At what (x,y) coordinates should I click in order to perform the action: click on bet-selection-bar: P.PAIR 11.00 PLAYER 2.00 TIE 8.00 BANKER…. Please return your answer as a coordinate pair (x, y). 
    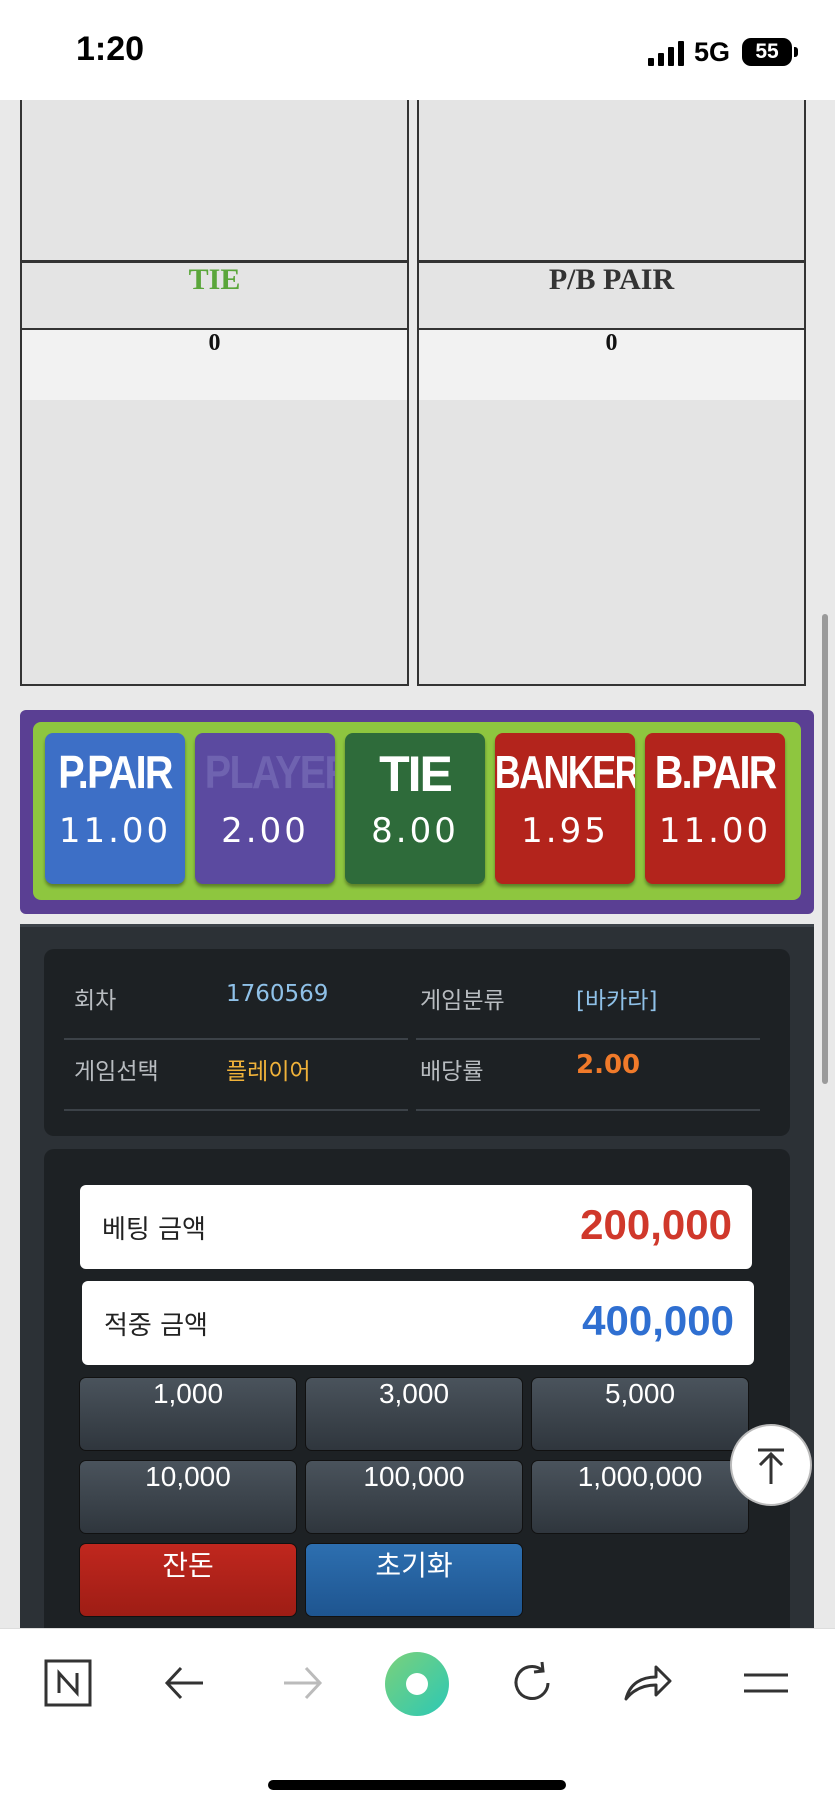
    Looking at the image, I should click on (417, 812).